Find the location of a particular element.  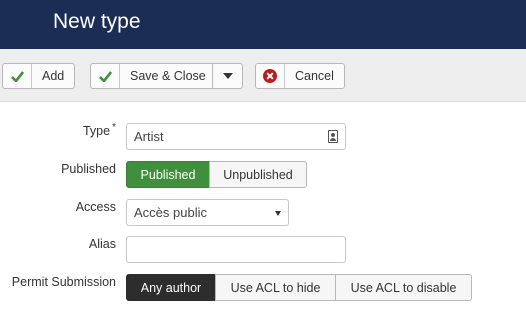

caret-down-icon is located at coordinates (227, 76).